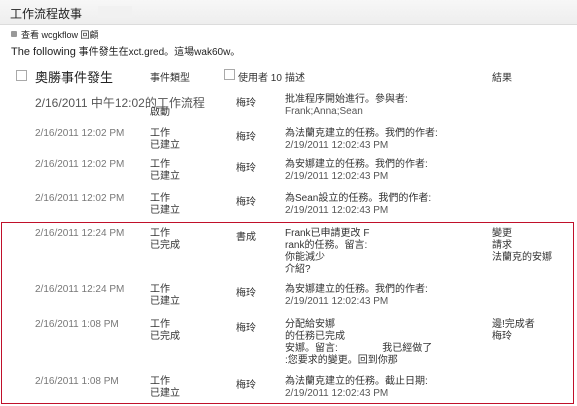  What do you see at coordinates (21, 75) in the screenshot?
I see `select-all-checkbox` at bounding box center [21, 75].